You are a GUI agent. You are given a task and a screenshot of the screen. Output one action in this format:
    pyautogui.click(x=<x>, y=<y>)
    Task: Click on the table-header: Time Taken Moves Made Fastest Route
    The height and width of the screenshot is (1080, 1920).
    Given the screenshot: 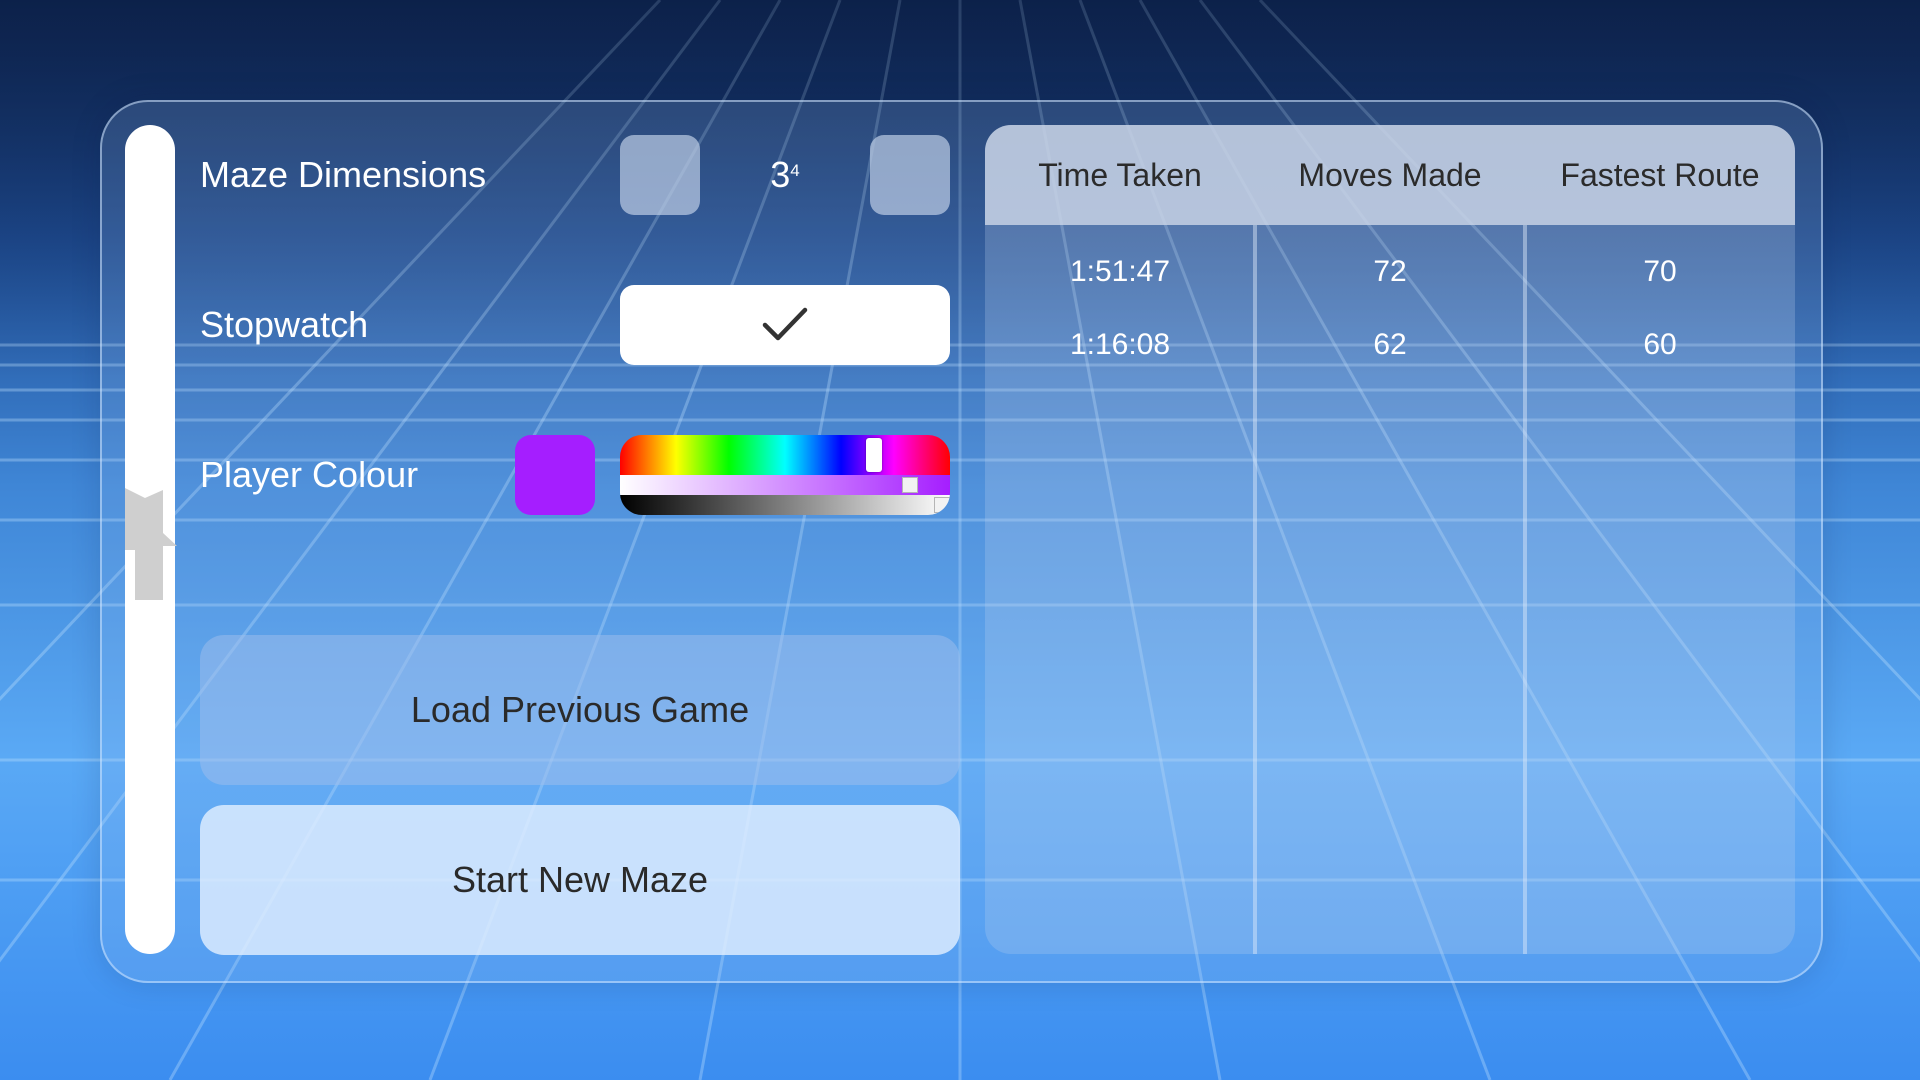 What is the action you would take?
    pyautogui.click(x=1390, y=175)
    